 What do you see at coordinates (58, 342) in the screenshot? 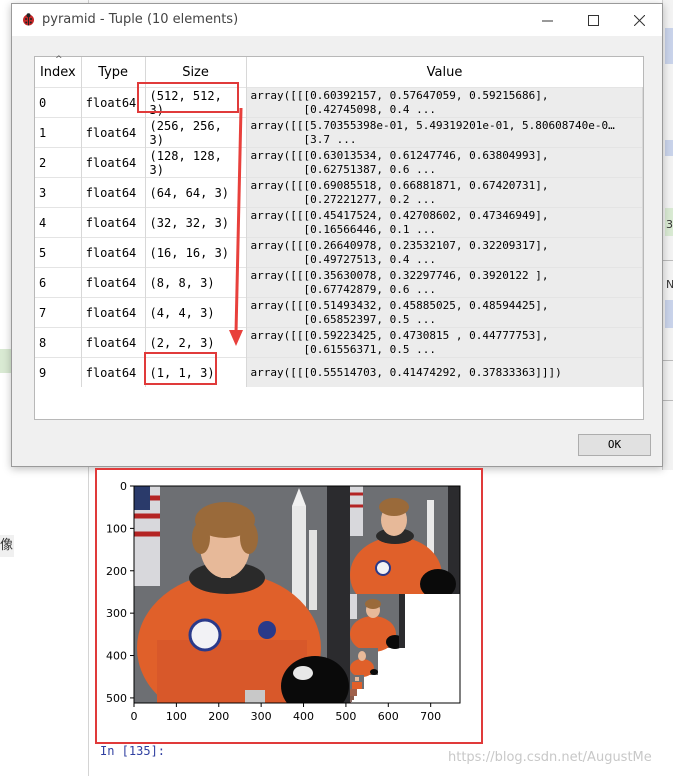
I see `row-index: 8` at bounding box center [58, 342].